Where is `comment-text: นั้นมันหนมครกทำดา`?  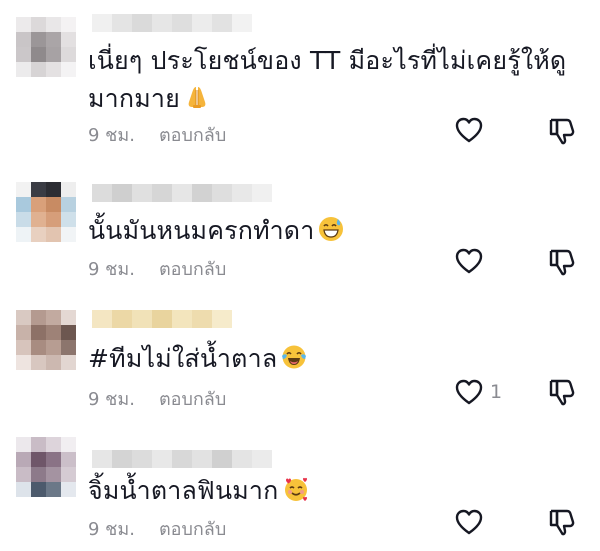
comment-text: นั้นมันหนมครกทำดา is located at coordinates (216, 231).